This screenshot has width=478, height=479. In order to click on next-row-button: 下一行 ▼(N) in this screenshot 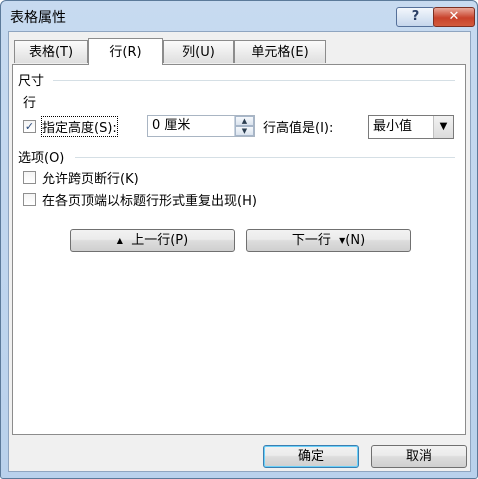, I will do `click(328, 240)`.